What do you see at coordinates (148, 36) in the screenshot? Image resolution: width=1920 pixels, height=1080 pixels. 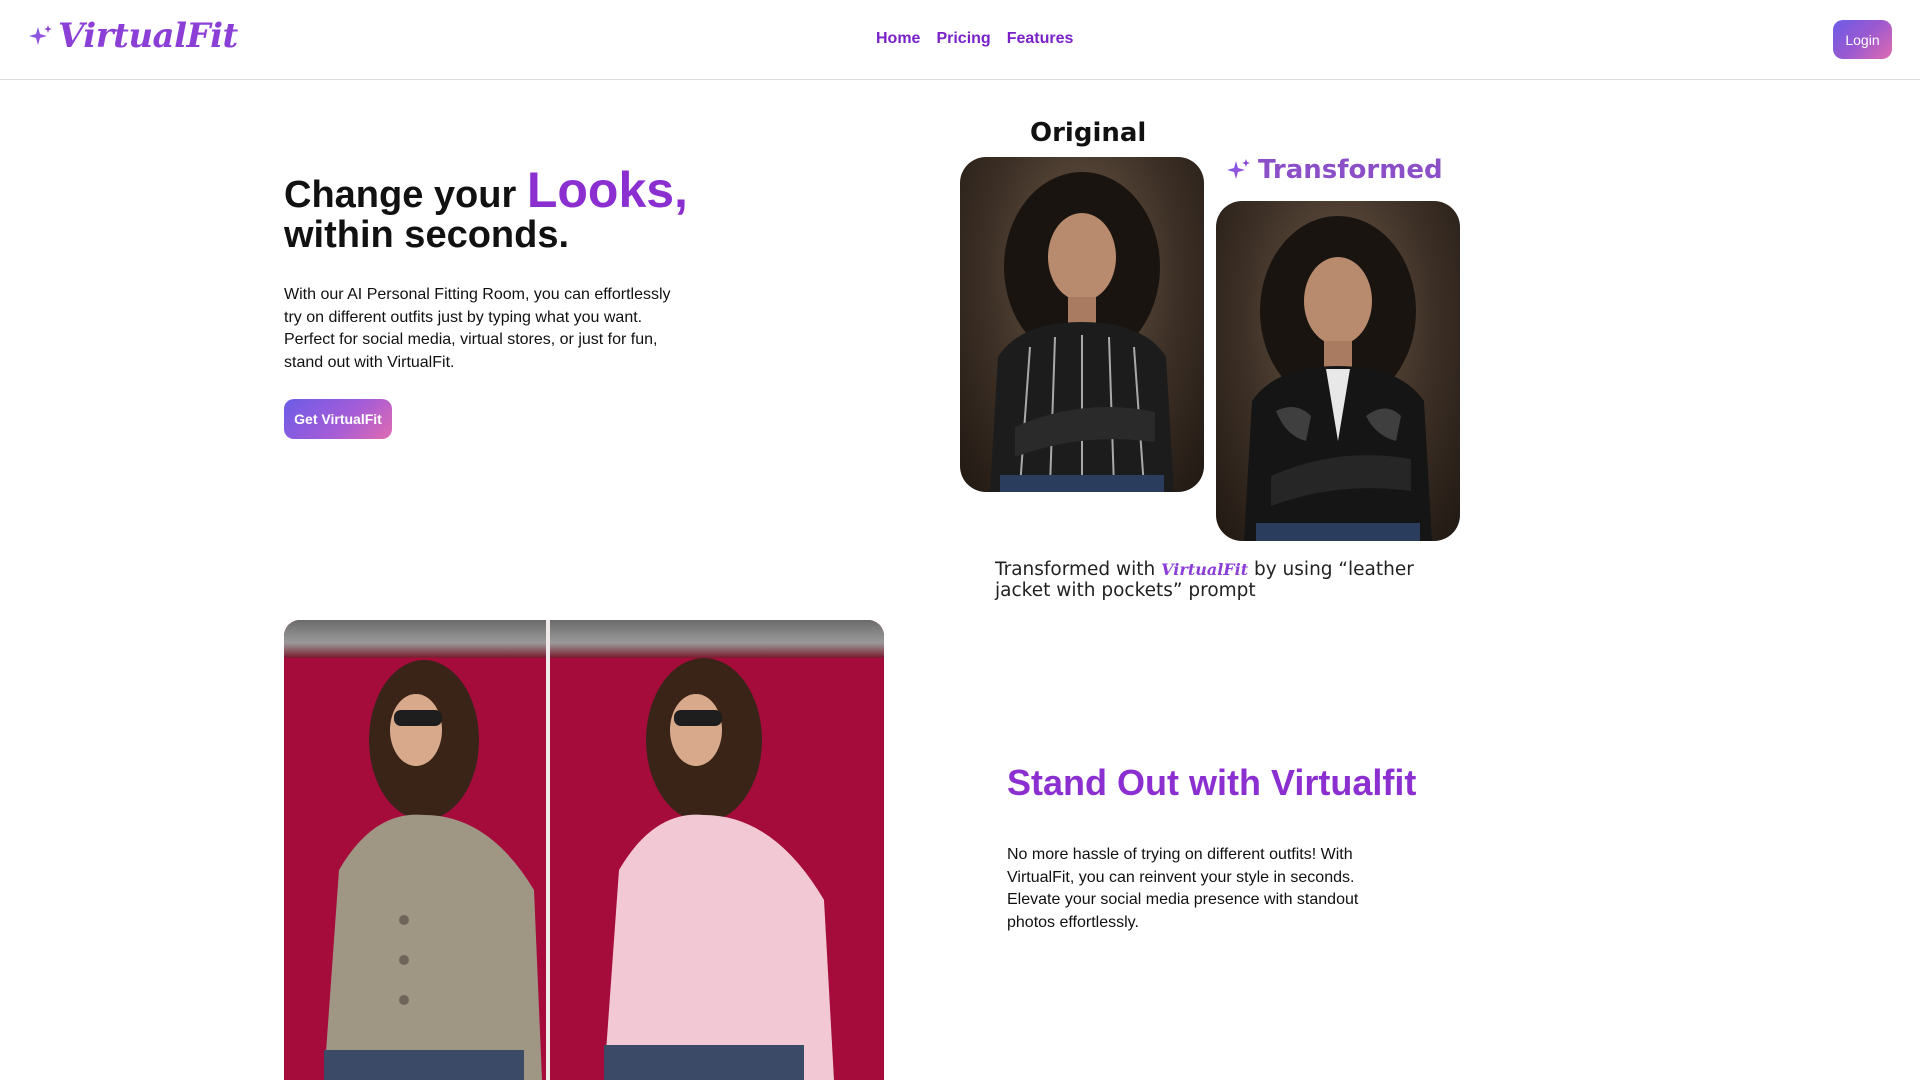 I see `logo-text: VirtualFit` at bounding box center [148, 36].